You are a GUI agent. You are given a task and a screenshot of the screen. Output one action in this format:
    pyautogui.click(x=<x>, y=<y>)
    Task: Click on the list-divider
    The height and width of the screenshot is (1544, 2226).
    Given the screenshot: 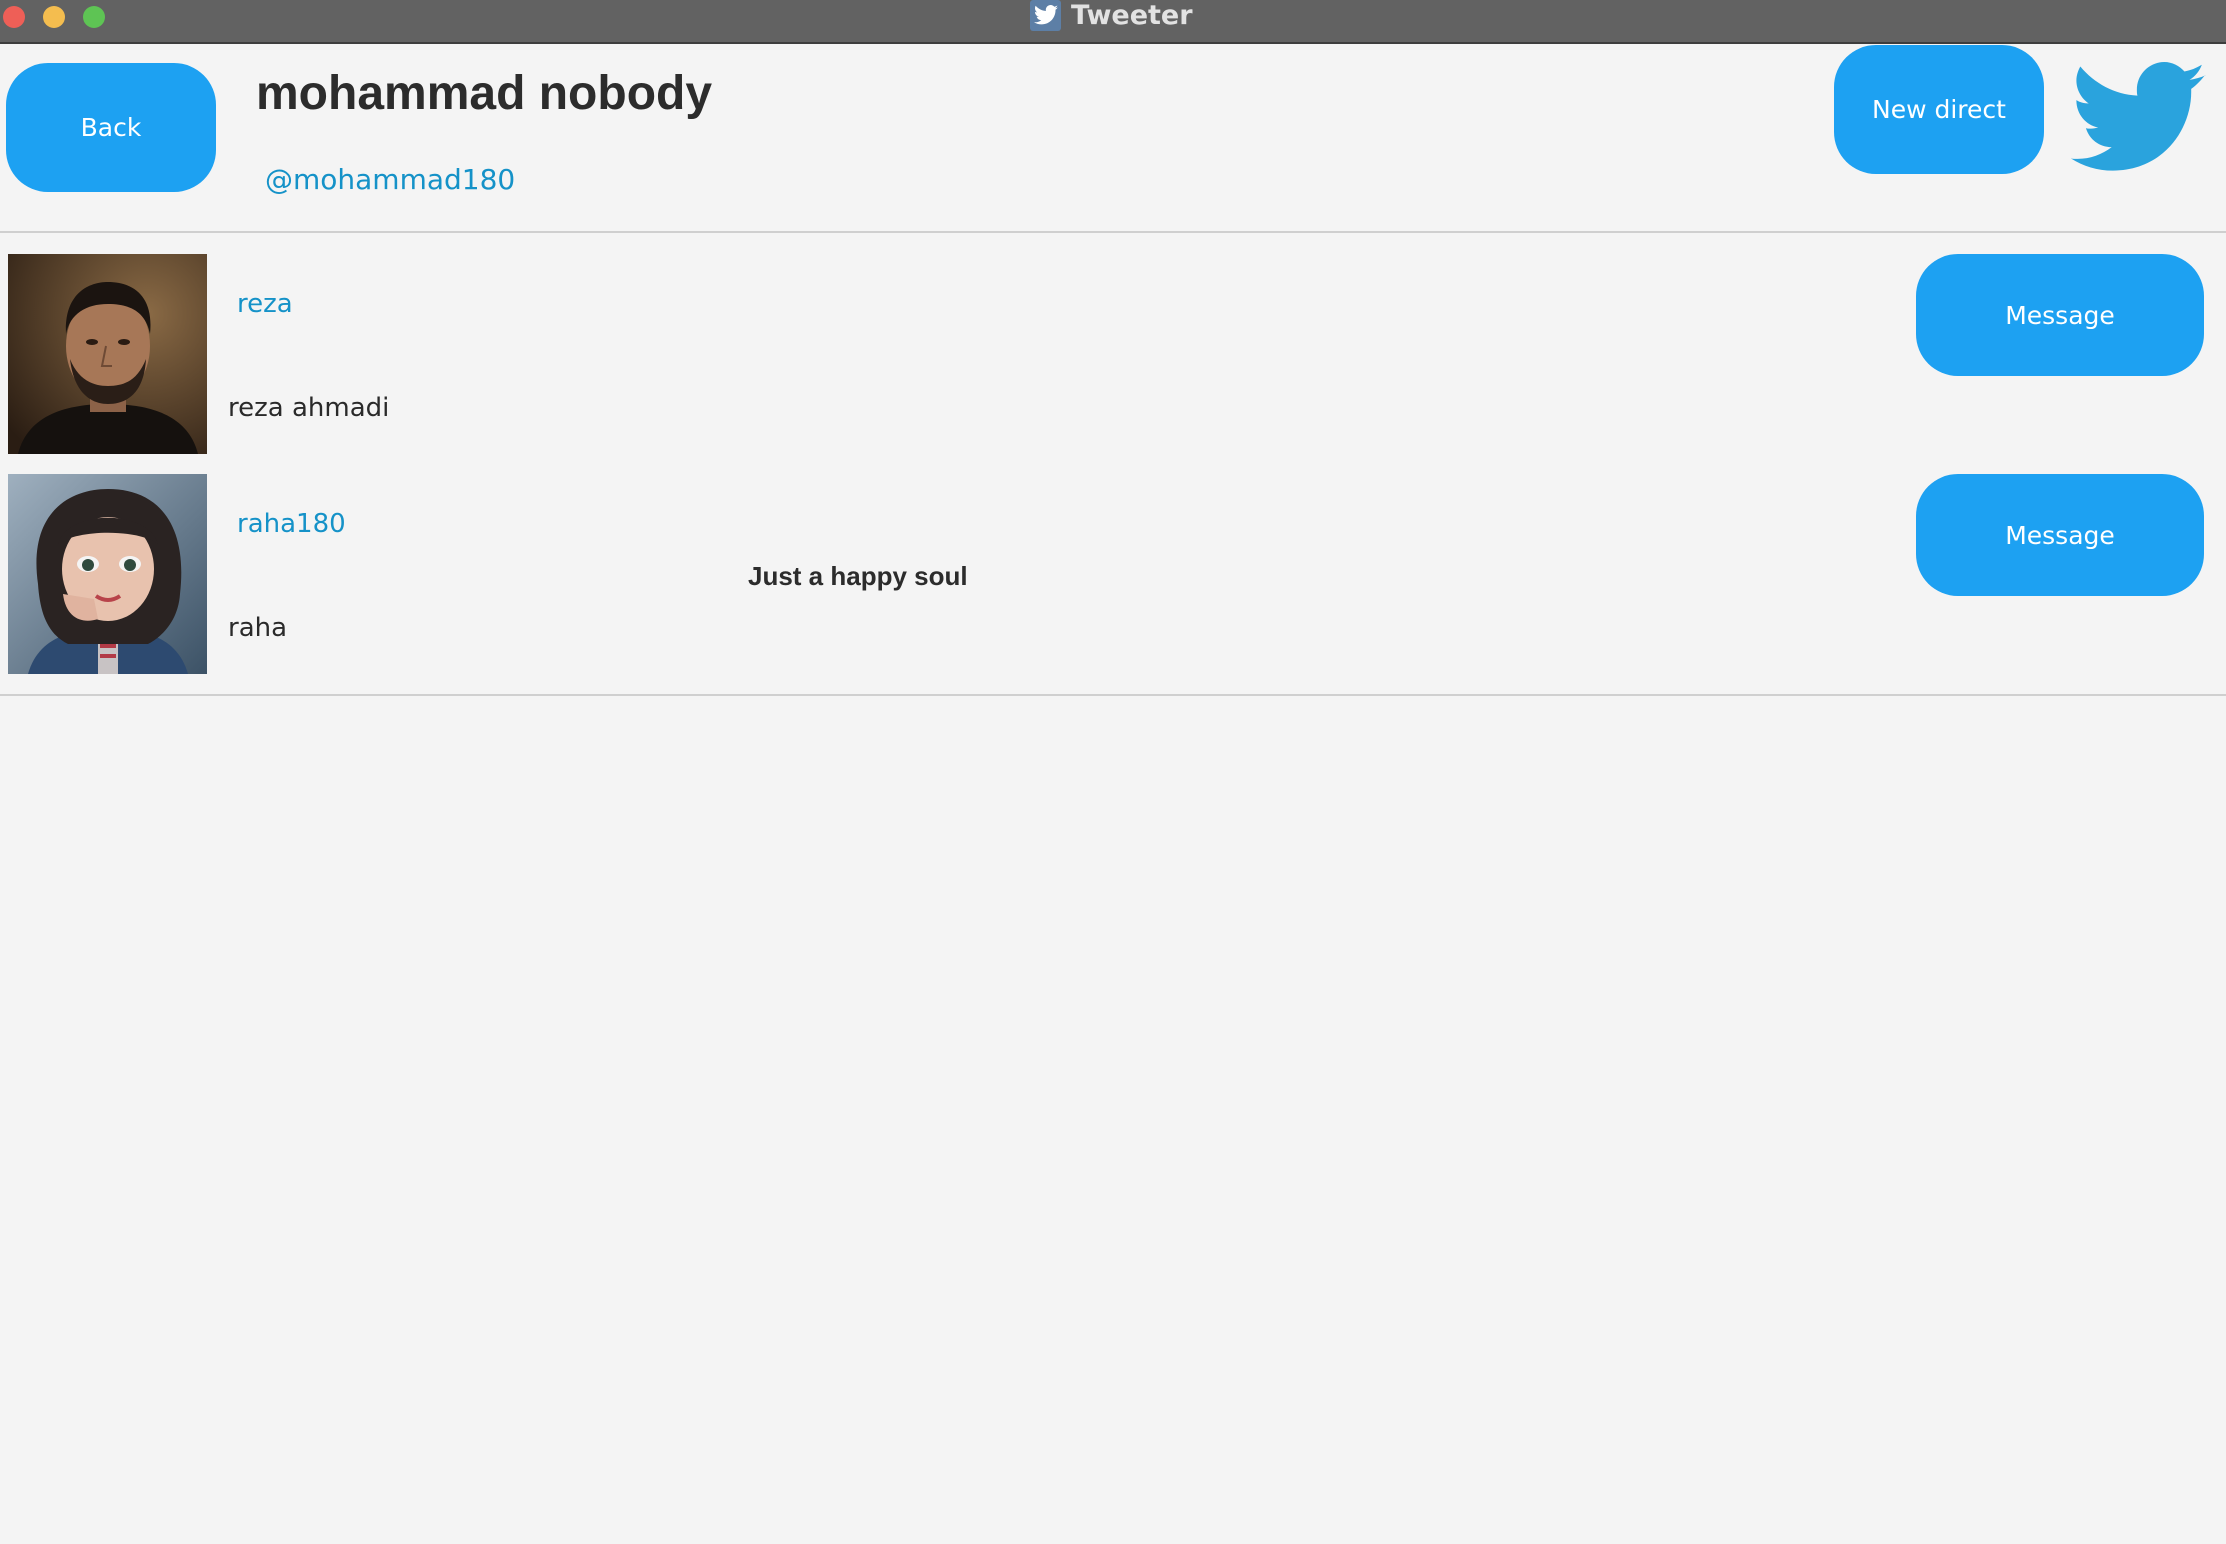 What is the action you would take?
    pyautogui.click(x=1113, y=695)
    